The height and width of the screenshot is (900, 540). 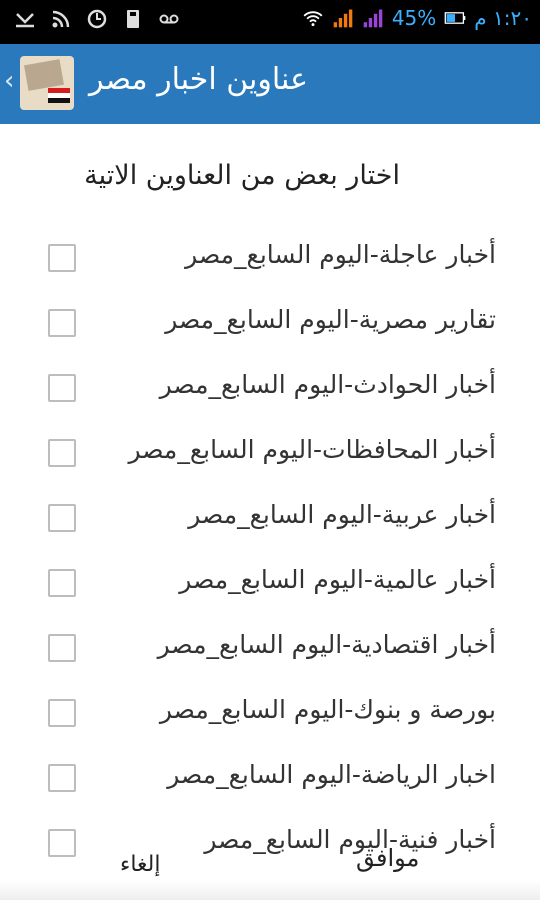 What do you see at coordinates (242, 175) in the screenshot?
I see `dialog-heading: اختار بعض من العناوين الاتية` at bounding box center [242, 175].